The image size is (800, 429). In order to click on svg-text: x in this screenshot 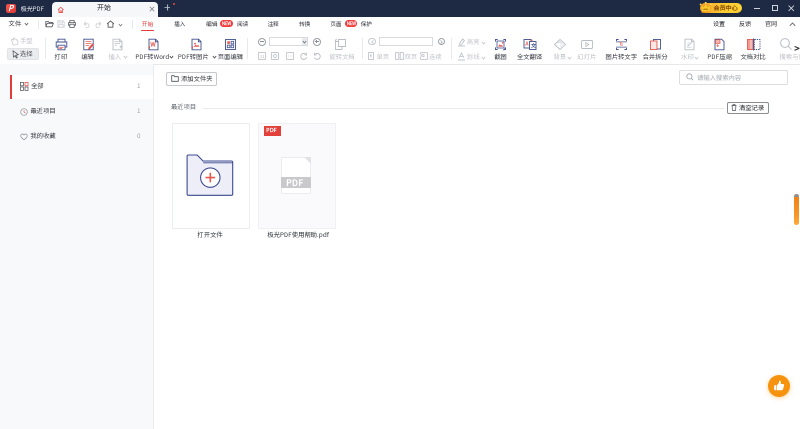, I will do `click(688, 45)`.